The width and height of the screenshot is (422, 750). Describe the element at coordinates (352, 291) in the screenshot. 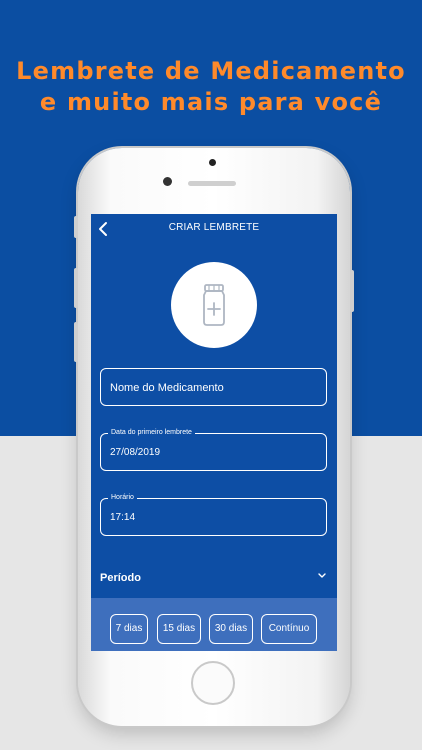

I see `phone-power-button` at that location.